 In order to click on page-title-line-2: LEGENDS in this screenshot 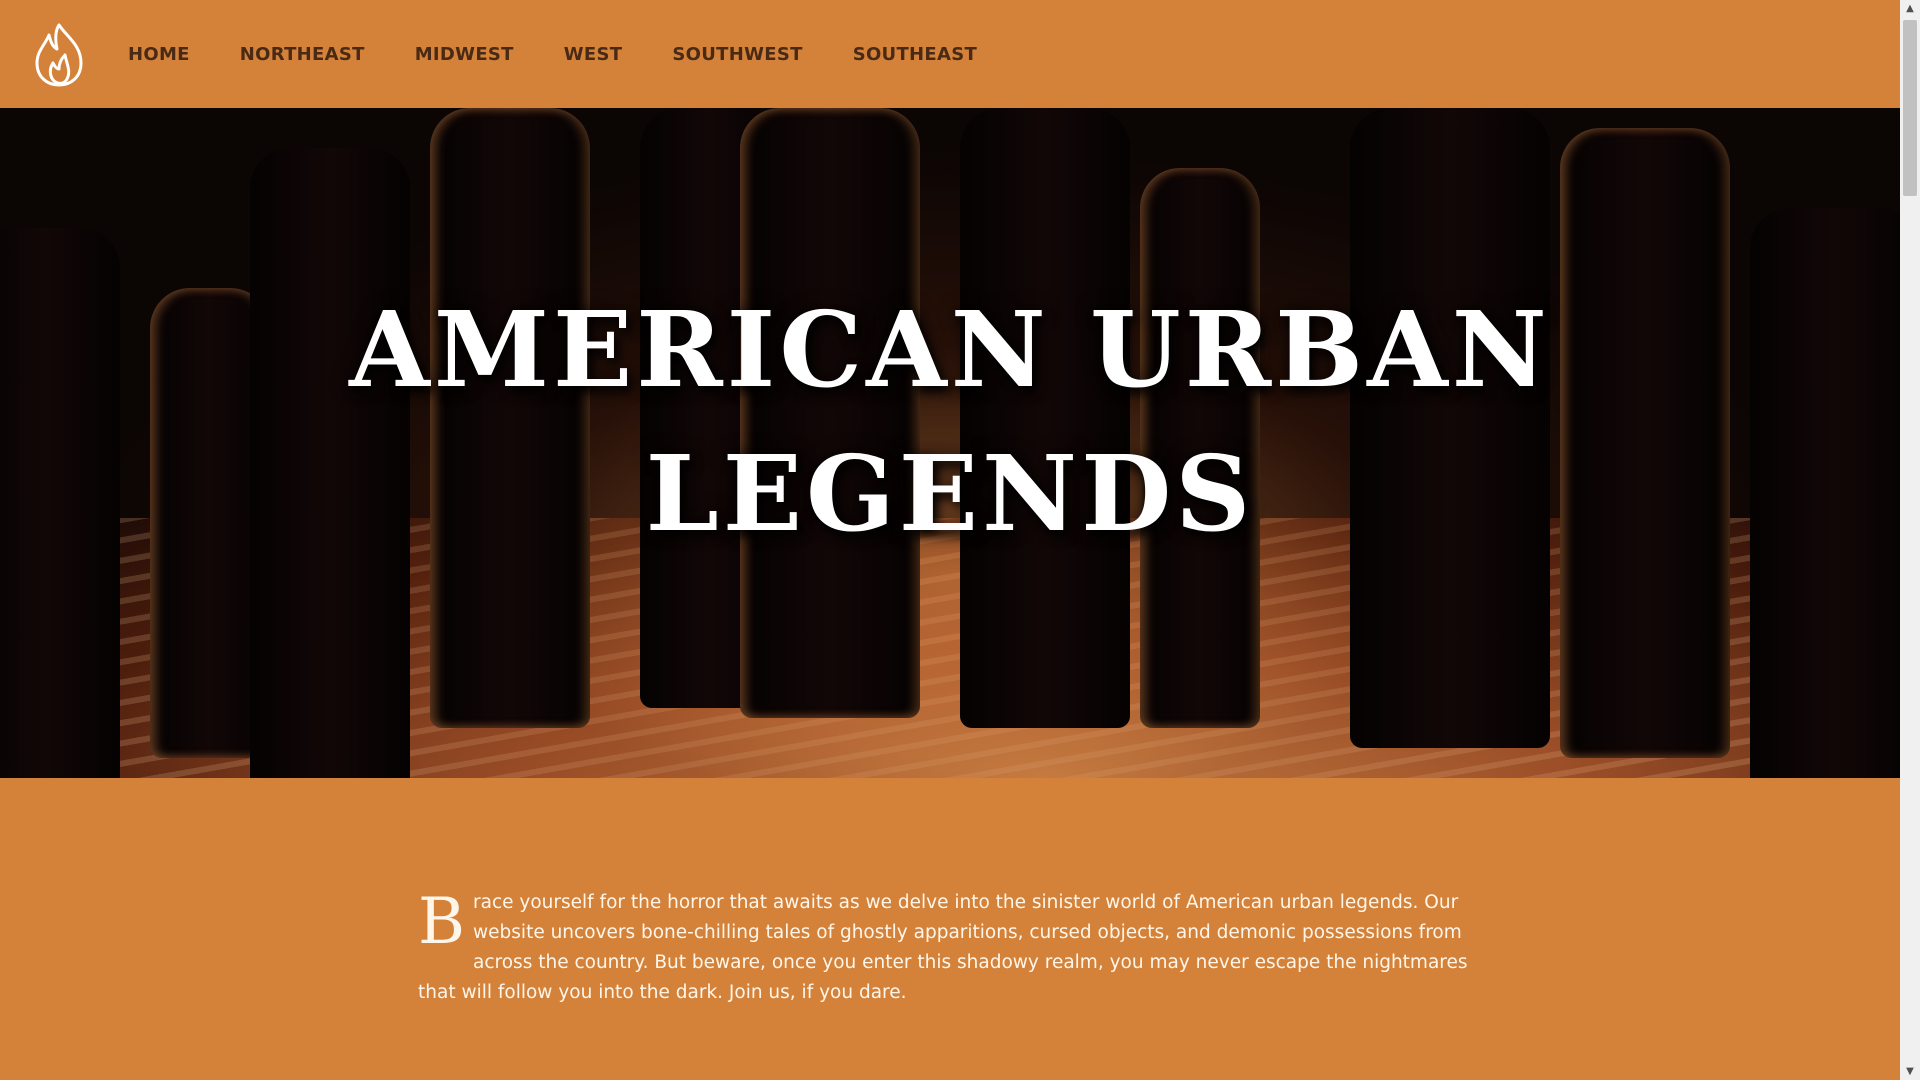, I will do `click(950, 493)`.